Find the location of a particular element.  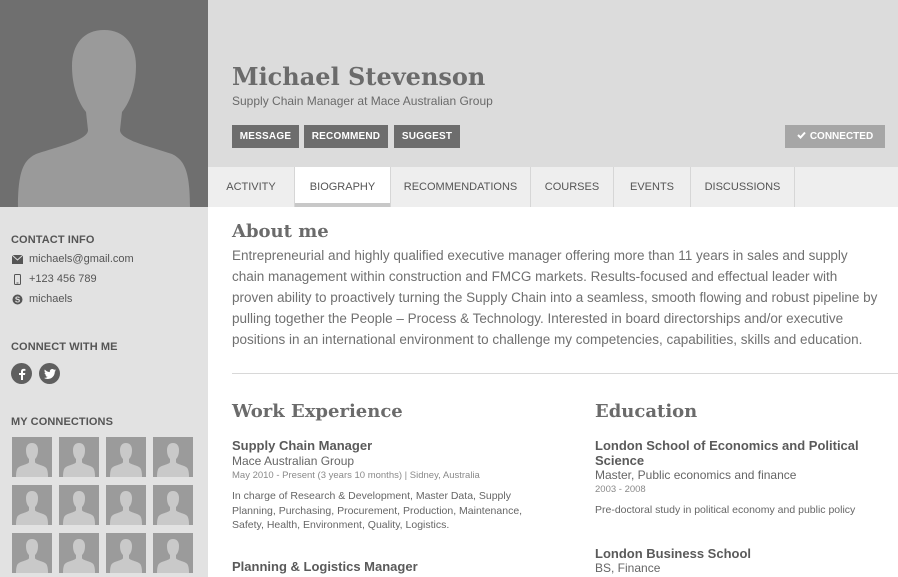

school-name: London Business School is located at coordinates (673, 553).